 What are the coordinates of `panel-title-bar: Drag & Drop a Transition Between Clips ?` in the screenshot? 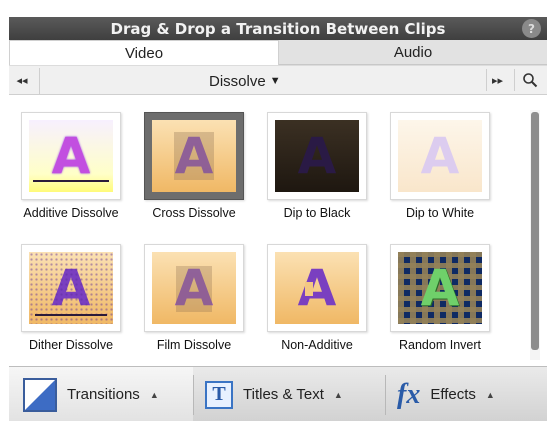 It's located at (278, 28).